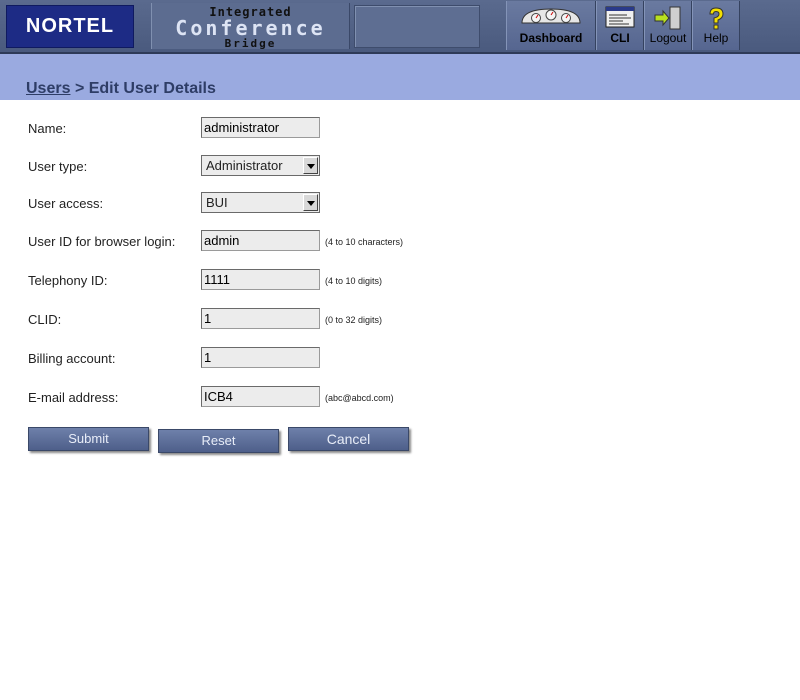 The image size is (800, 700). I want to click on help-button: Help, so click(716, 25).